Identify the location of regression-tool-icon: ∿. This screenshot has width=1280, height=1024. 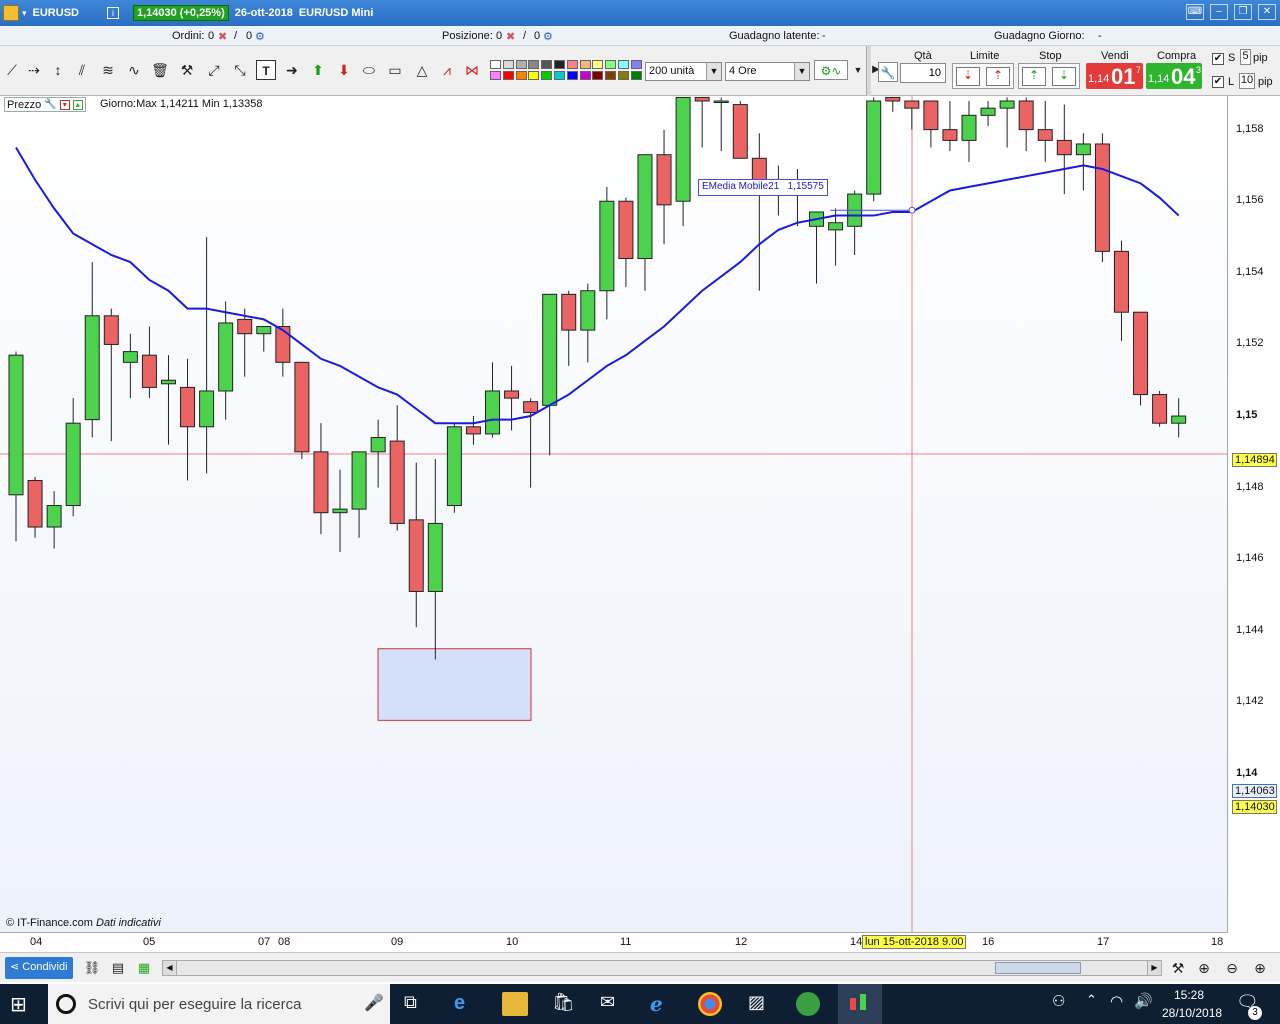
(134, 70).